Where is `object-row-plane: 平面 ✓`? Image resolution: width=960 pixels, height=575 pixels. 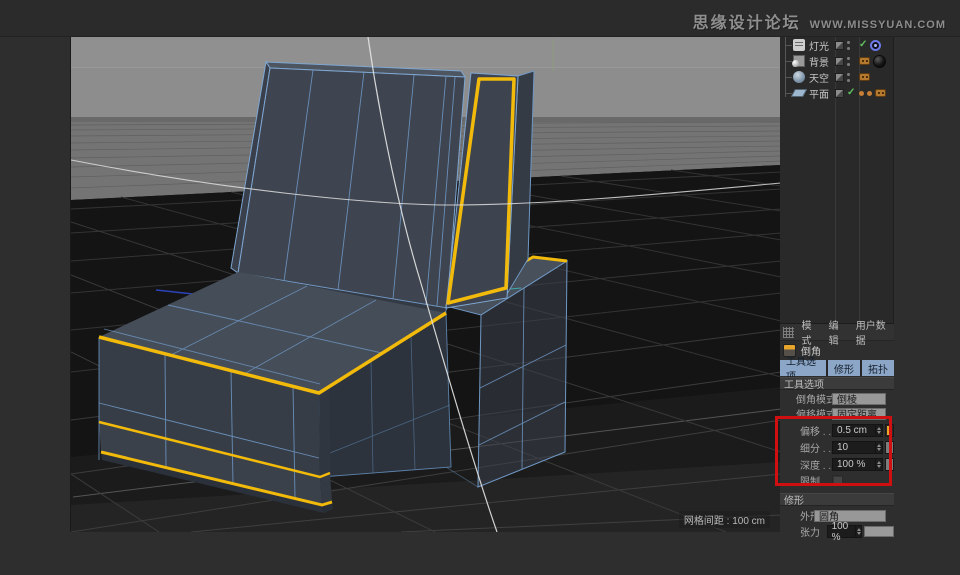 object-row-plane: 平面 ✓ is located at coordinates (836, 93).